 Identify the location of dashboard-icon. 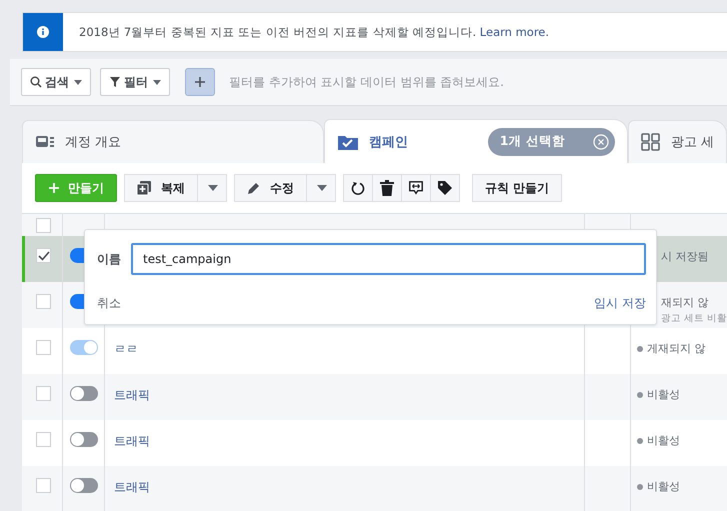
(45, 142).